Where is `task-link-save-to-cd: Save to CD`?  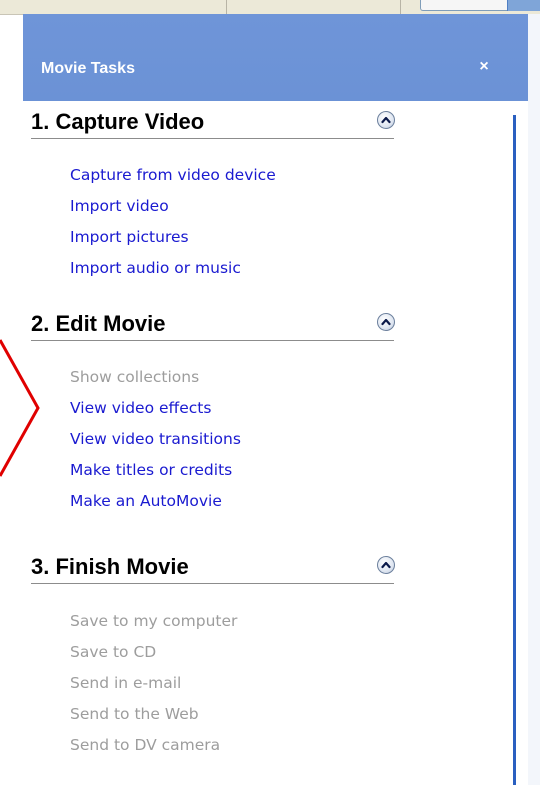
task-link-save-to-cd: Save to CD is located at coordinates (113, 652).